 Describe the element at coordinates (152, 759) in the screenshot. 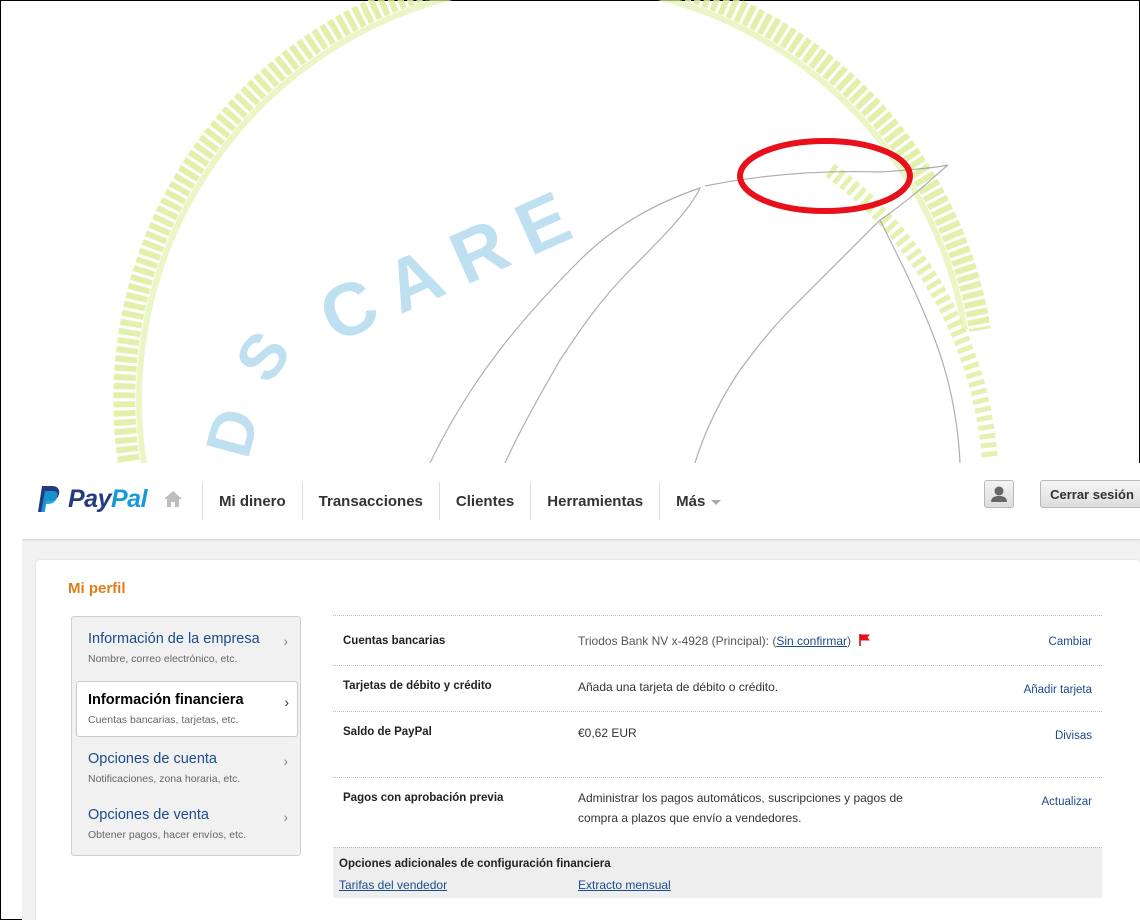

I see `sidebar-item-title: Opciones de cuenta` at that location.